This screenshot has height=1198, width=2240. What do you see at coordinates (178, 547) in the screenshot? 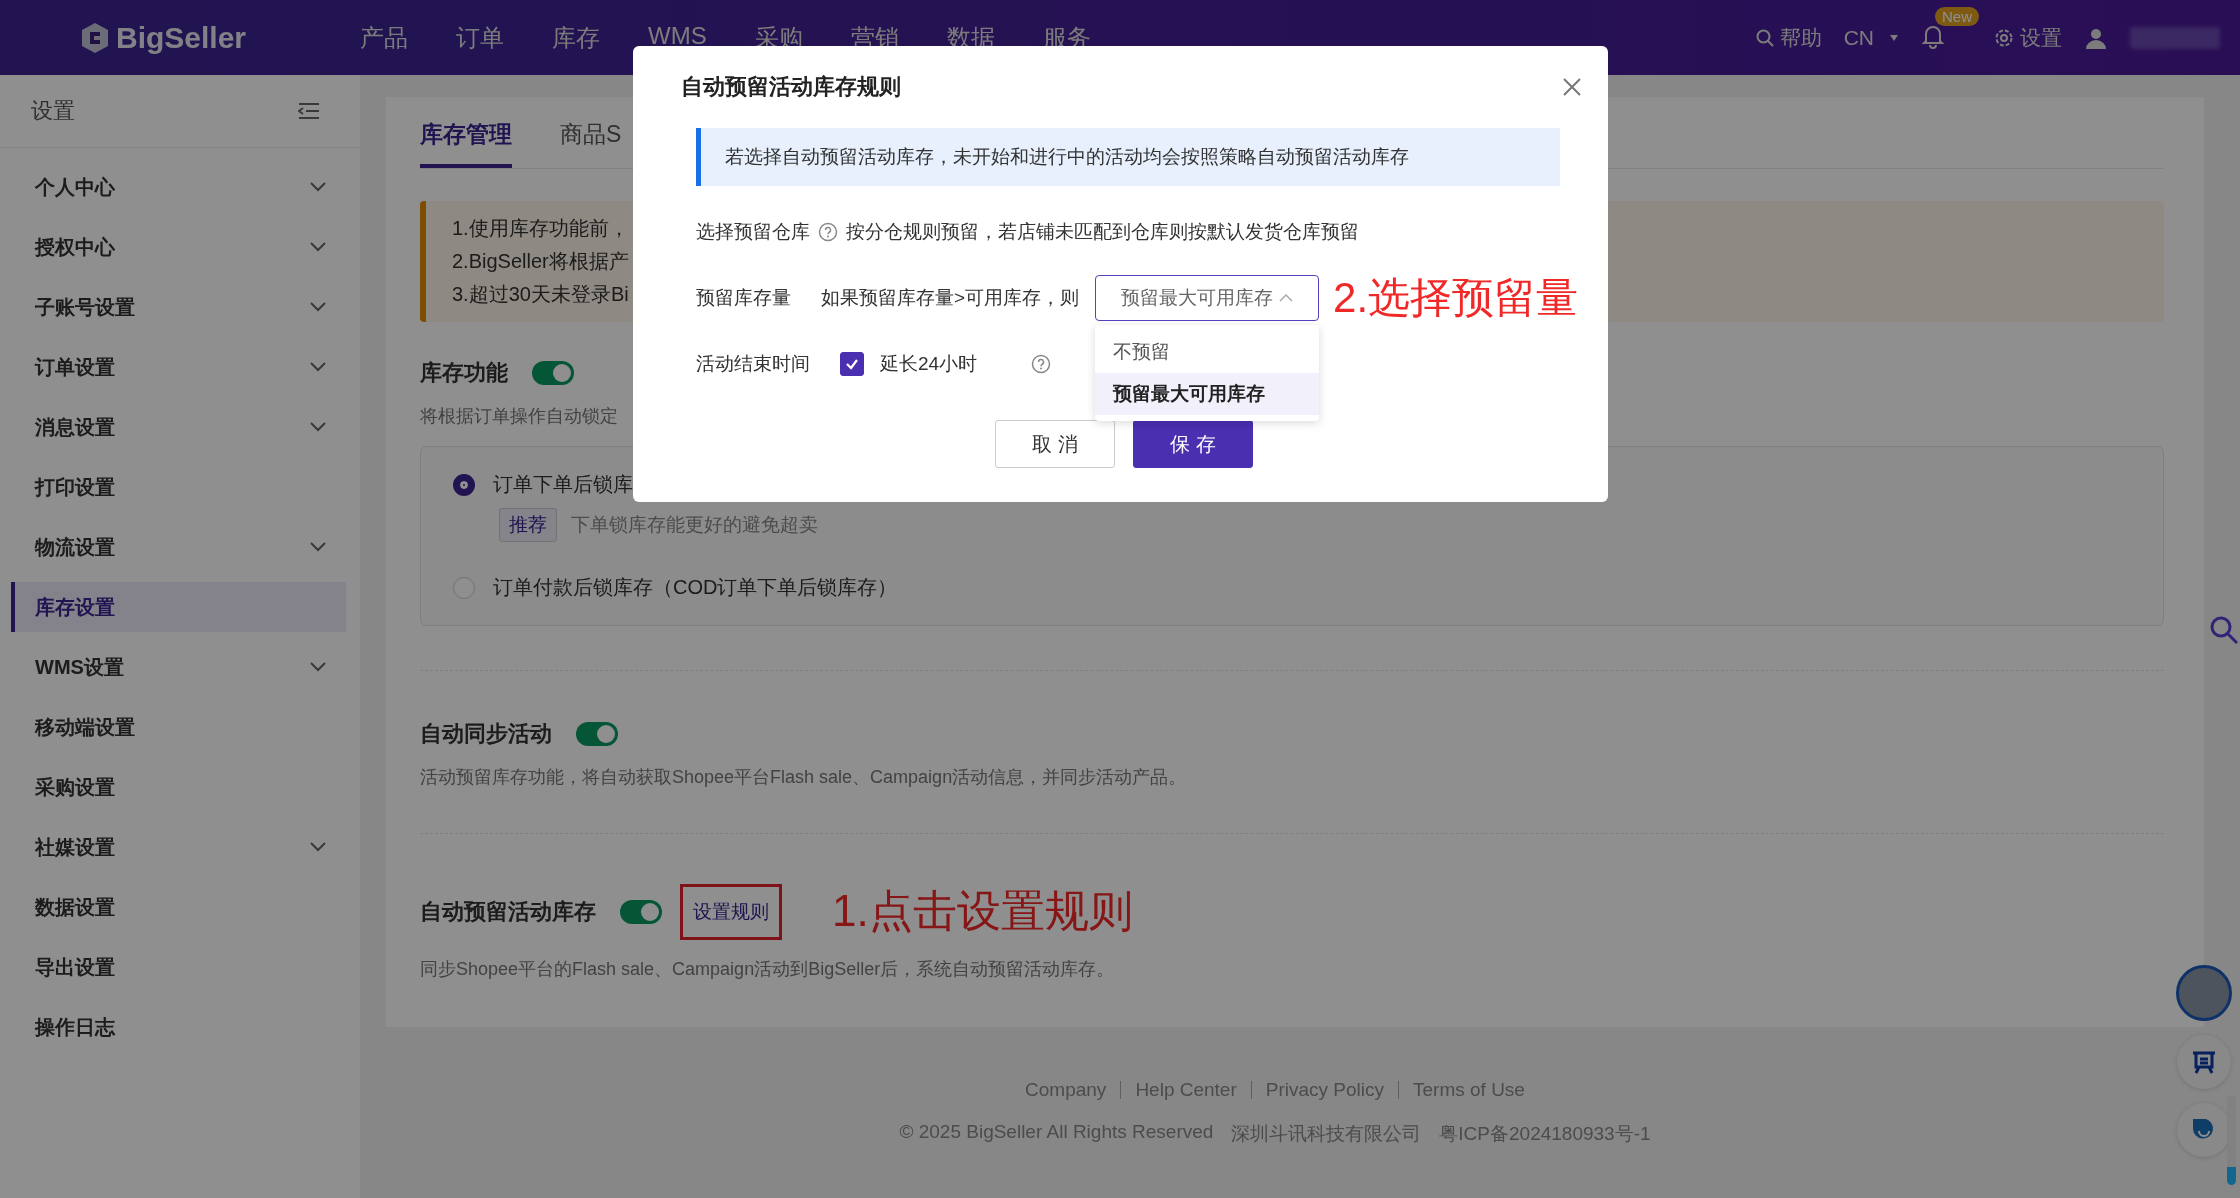
I see `sidebar-item: 物流设置` at bounding box center [178, 547].